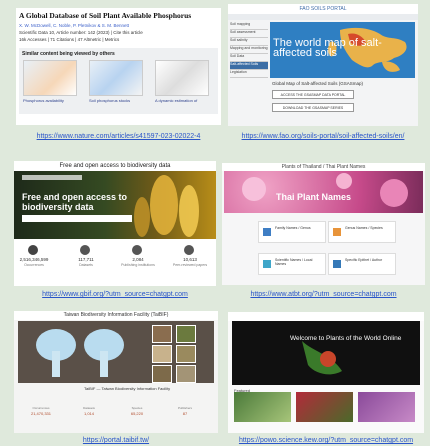  I want to click on occurrence-icon, so click(33, 250).